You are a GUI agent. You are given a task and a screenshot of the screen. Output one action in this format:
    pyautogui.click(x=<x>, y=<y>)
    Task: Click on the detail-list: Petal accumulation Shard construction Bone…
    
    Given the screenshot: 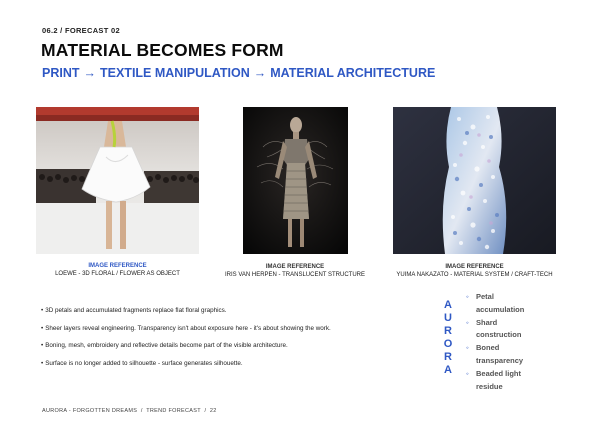 What is the action you would take?
    pyautogui.click(x=511, y=342)
    